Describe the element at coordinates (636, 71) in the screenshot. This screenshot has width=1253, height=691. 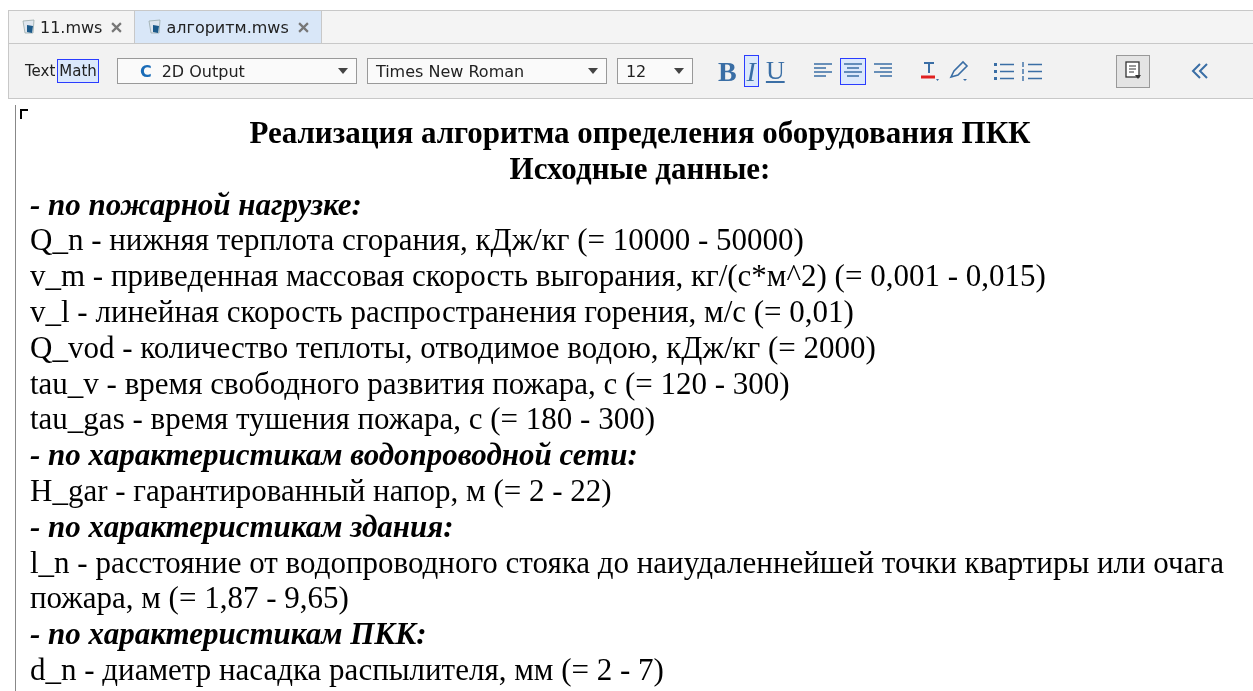
I see `size-value: 12` at that location.